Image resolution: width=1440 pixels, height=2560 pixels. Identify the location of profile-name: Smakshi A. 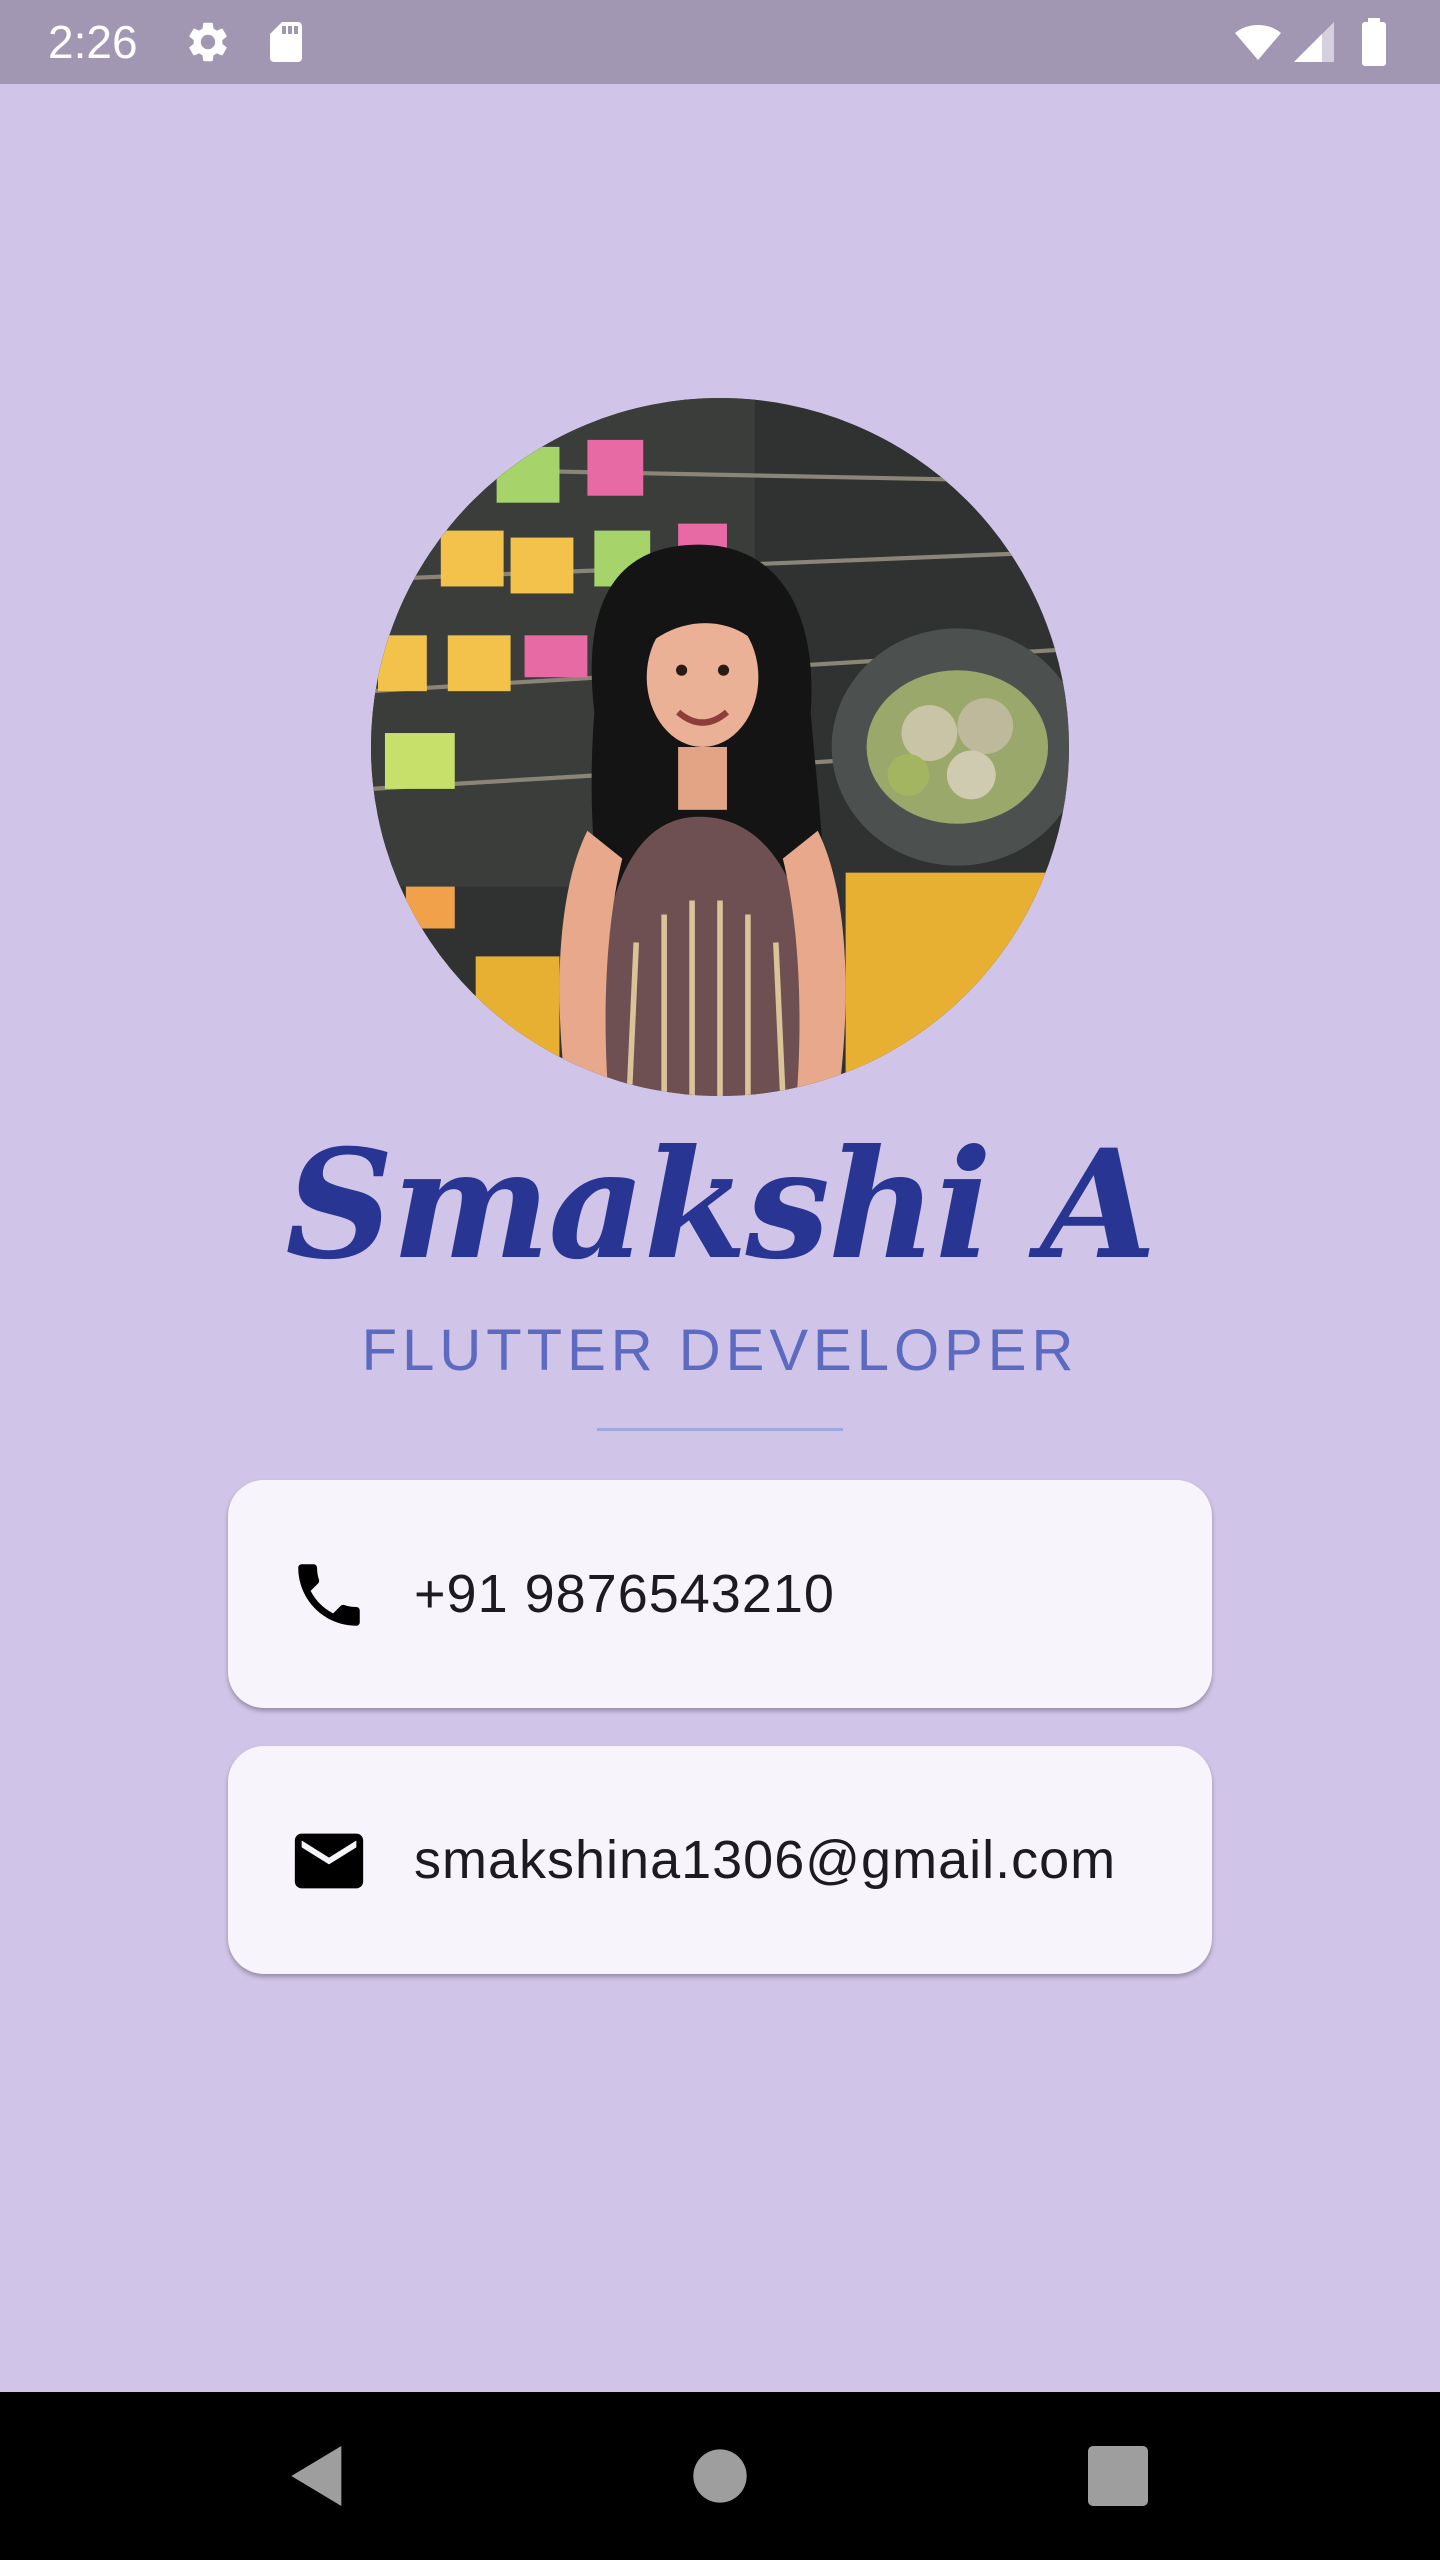
(720, 1205).